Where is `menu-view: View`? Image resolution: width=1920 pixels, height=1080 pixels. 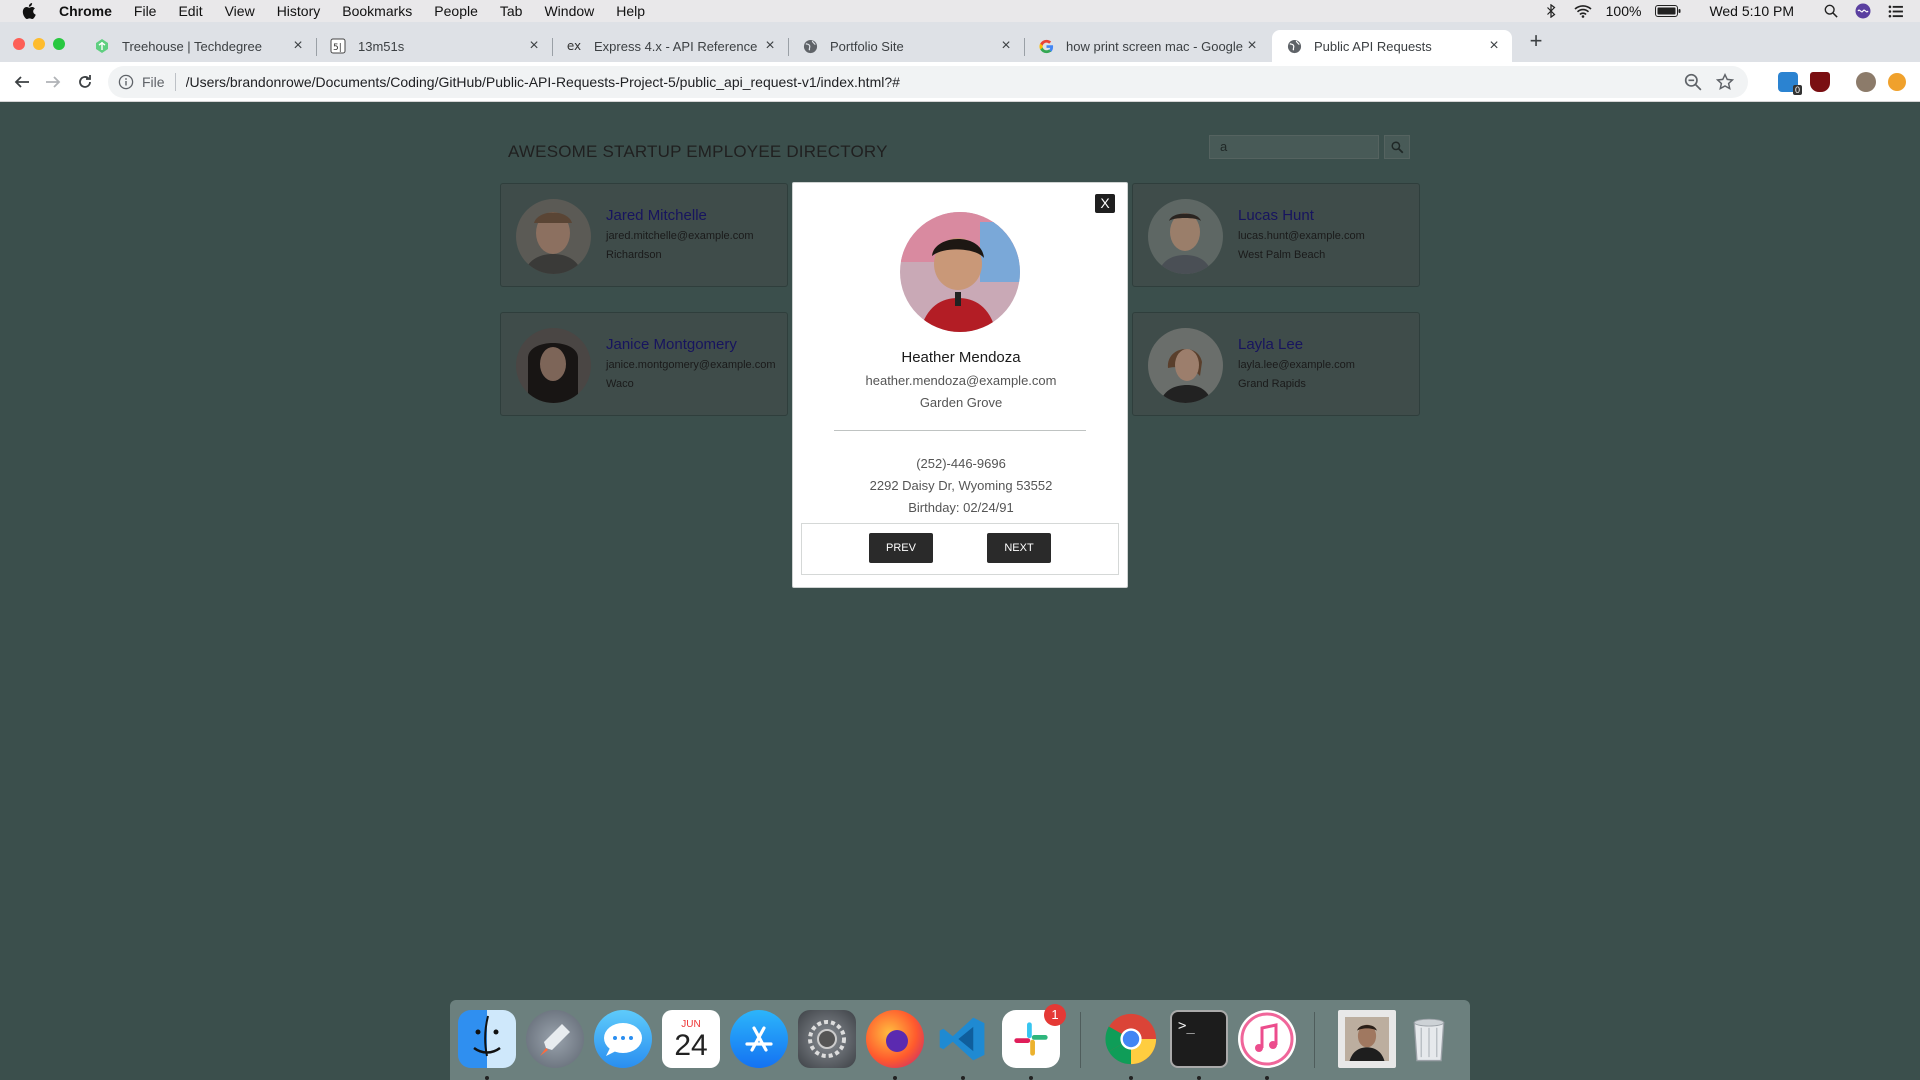
menu-view: View is located at coordinates (240, 11).